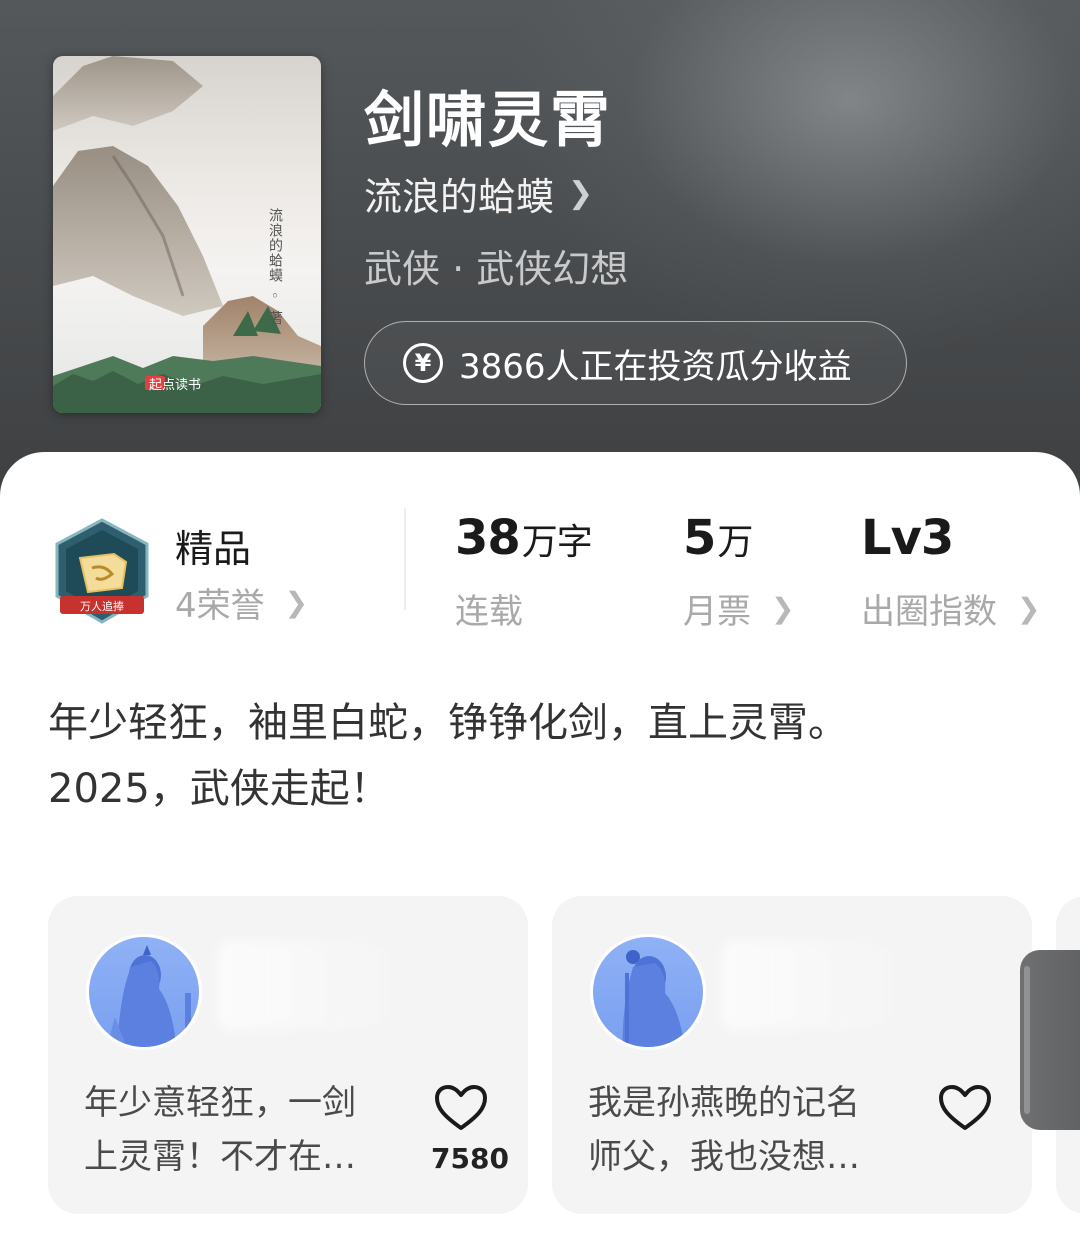 This screenshot has height=1239, width=1080. What do you see at coordinates (488, 121) in the screenshot?
I see `book-title: 剑啸灵霄` at bounding box center [488, 121].